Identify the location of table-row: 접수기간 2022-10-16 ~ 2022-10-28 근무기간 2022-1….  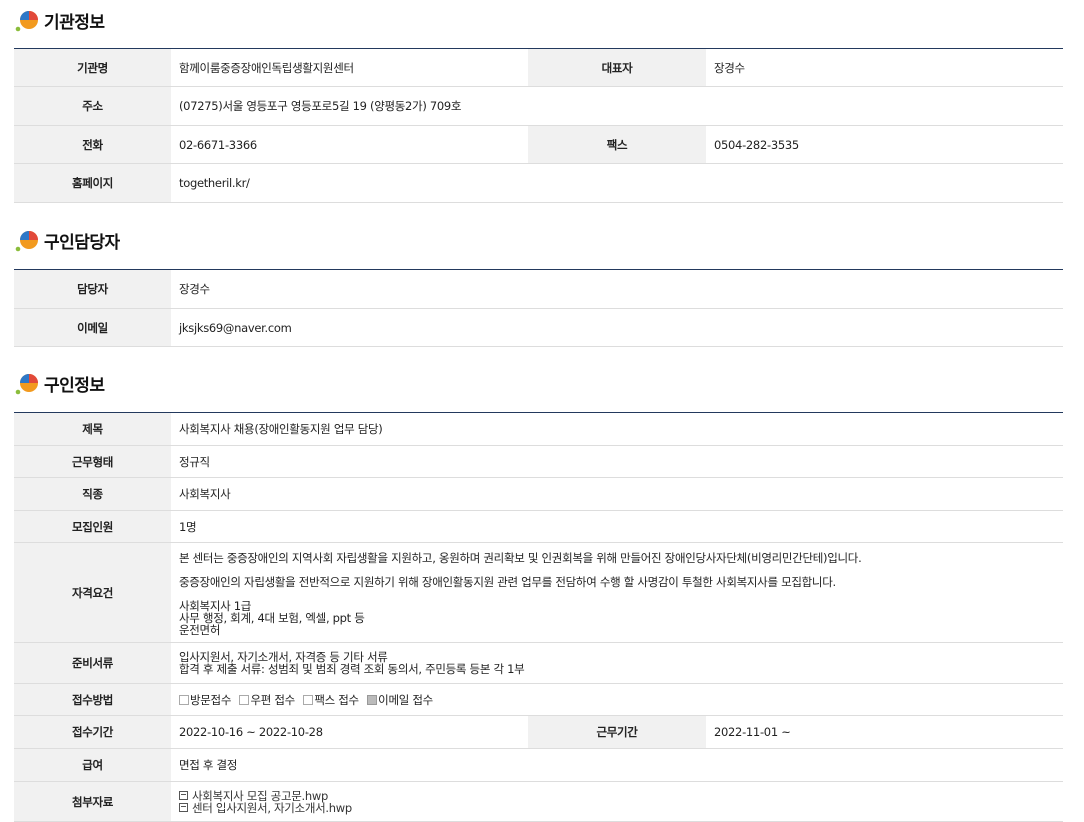
(538, 732).